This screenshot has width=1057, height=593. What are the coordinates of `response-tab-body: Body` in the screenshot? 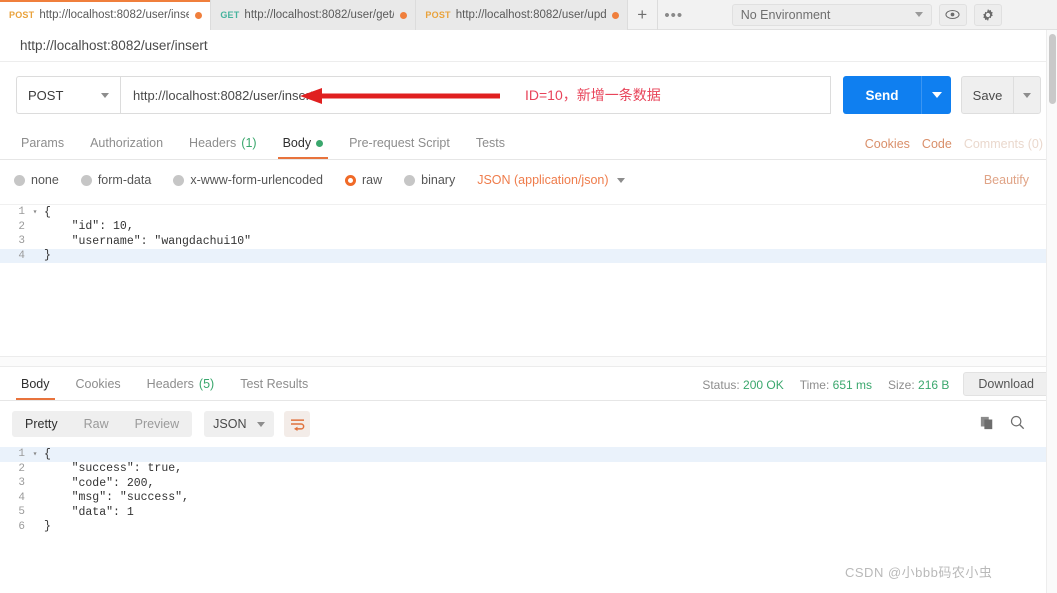 It's located at (35, 384).